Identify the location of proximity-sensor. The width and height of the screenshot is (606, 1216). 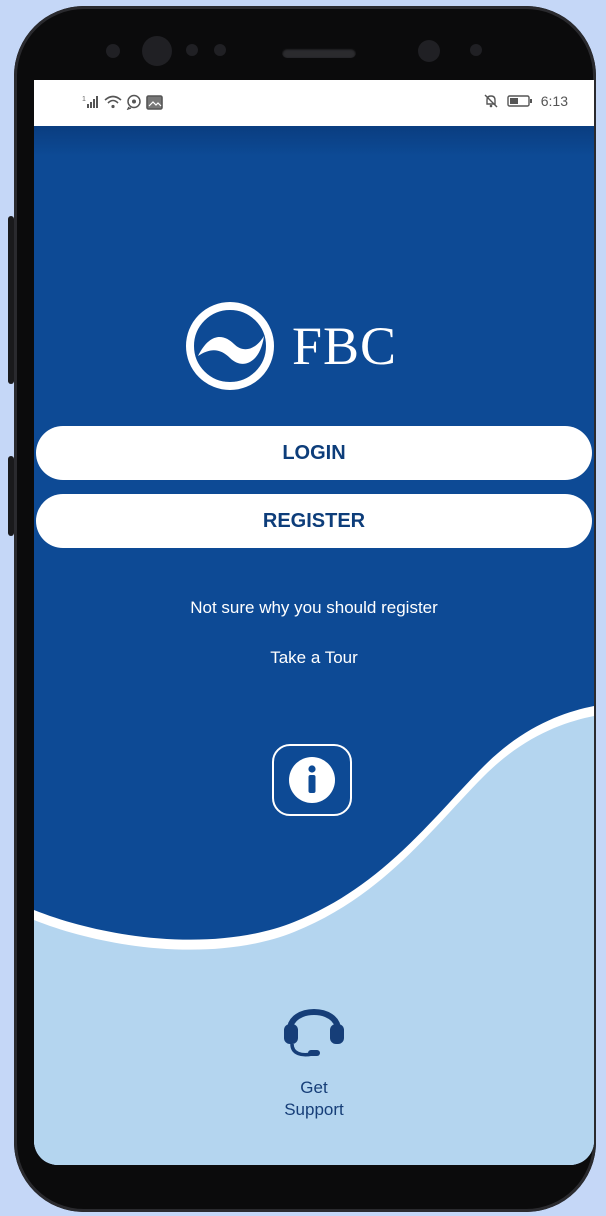
(113, 51).